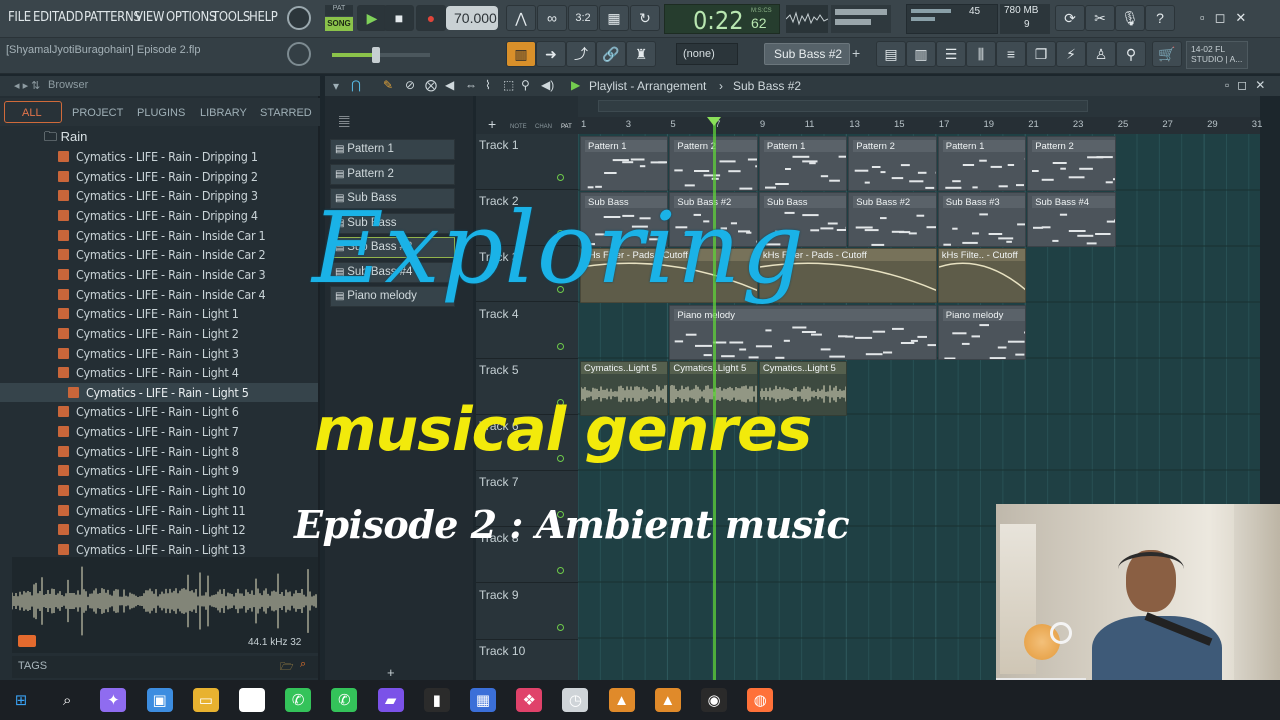  I want to click on browser-item: Cymatics - LIFE - Rain - Light 9, so click(159, 471).